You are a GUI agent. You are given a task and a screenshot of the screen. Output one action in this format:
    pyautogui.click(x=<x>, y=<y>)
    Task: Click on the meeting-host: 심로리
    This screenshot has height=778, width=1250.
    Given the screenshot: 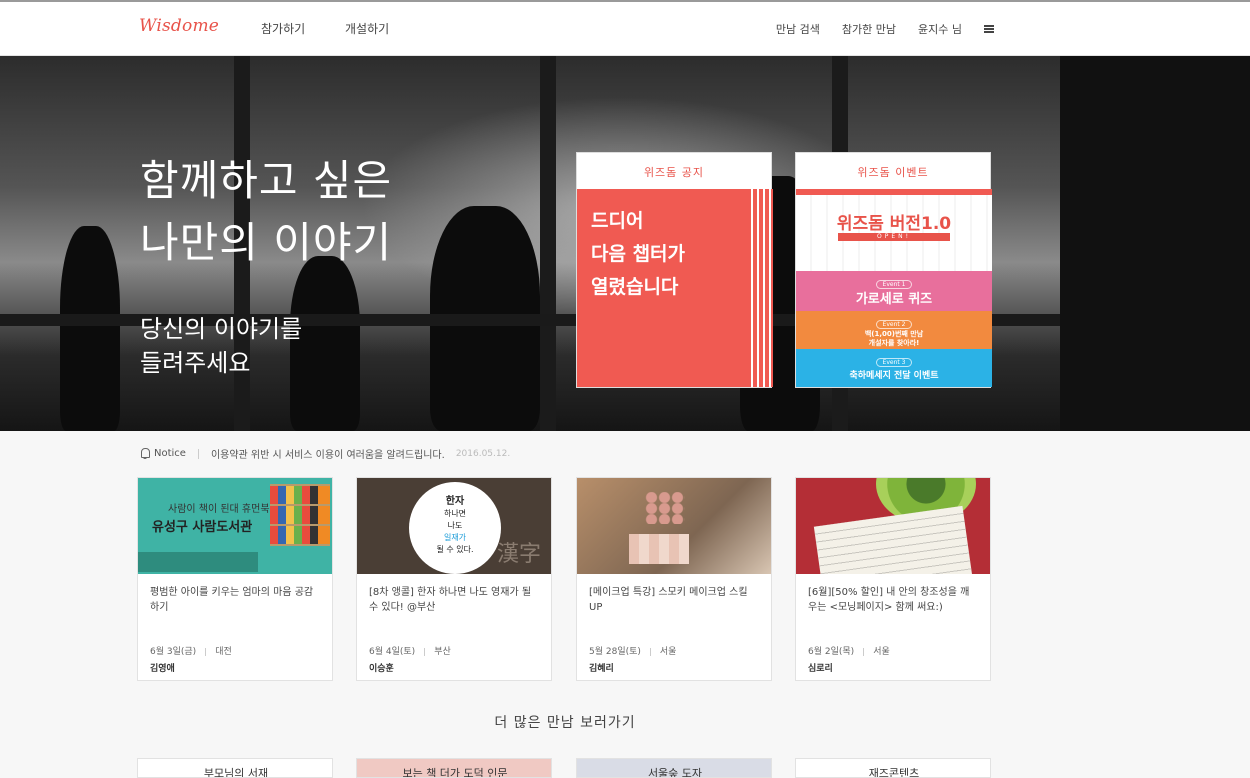 What is the action you would take?
    pyautogui.click(x=820, y=669)
    